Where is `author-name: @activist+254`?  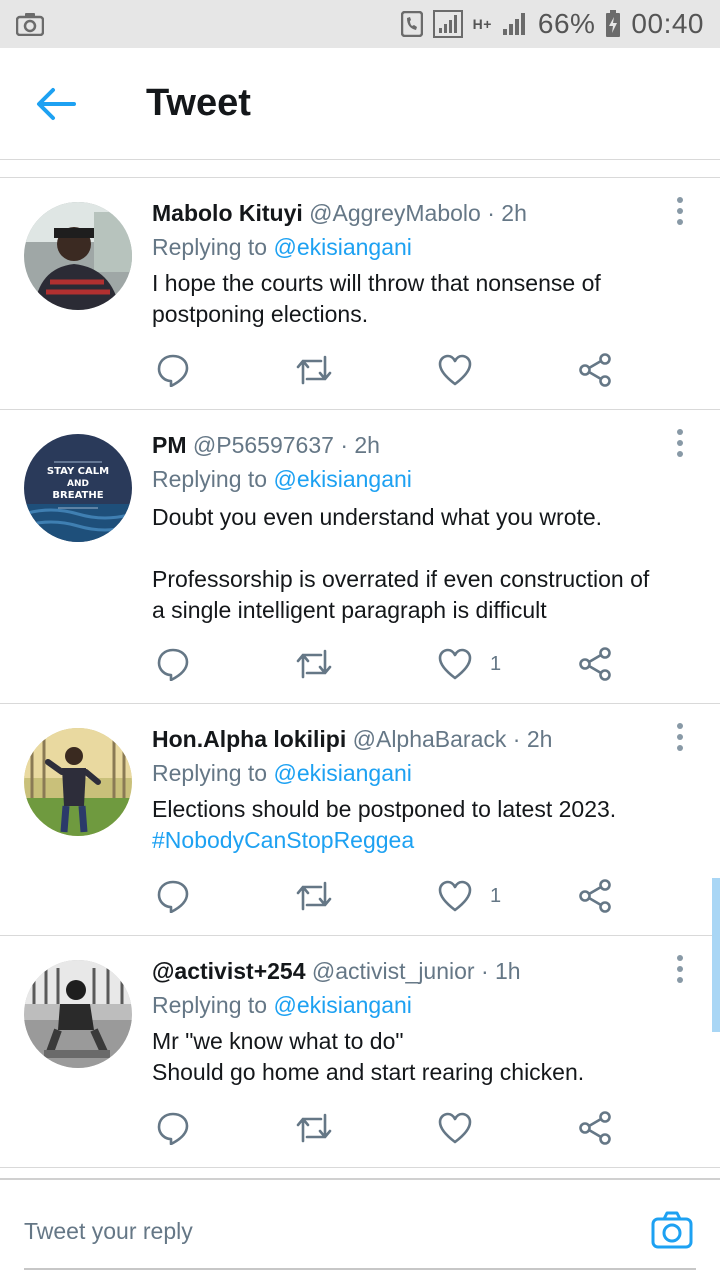
author-name: @activist+254 is located at coordinates (229, 971).